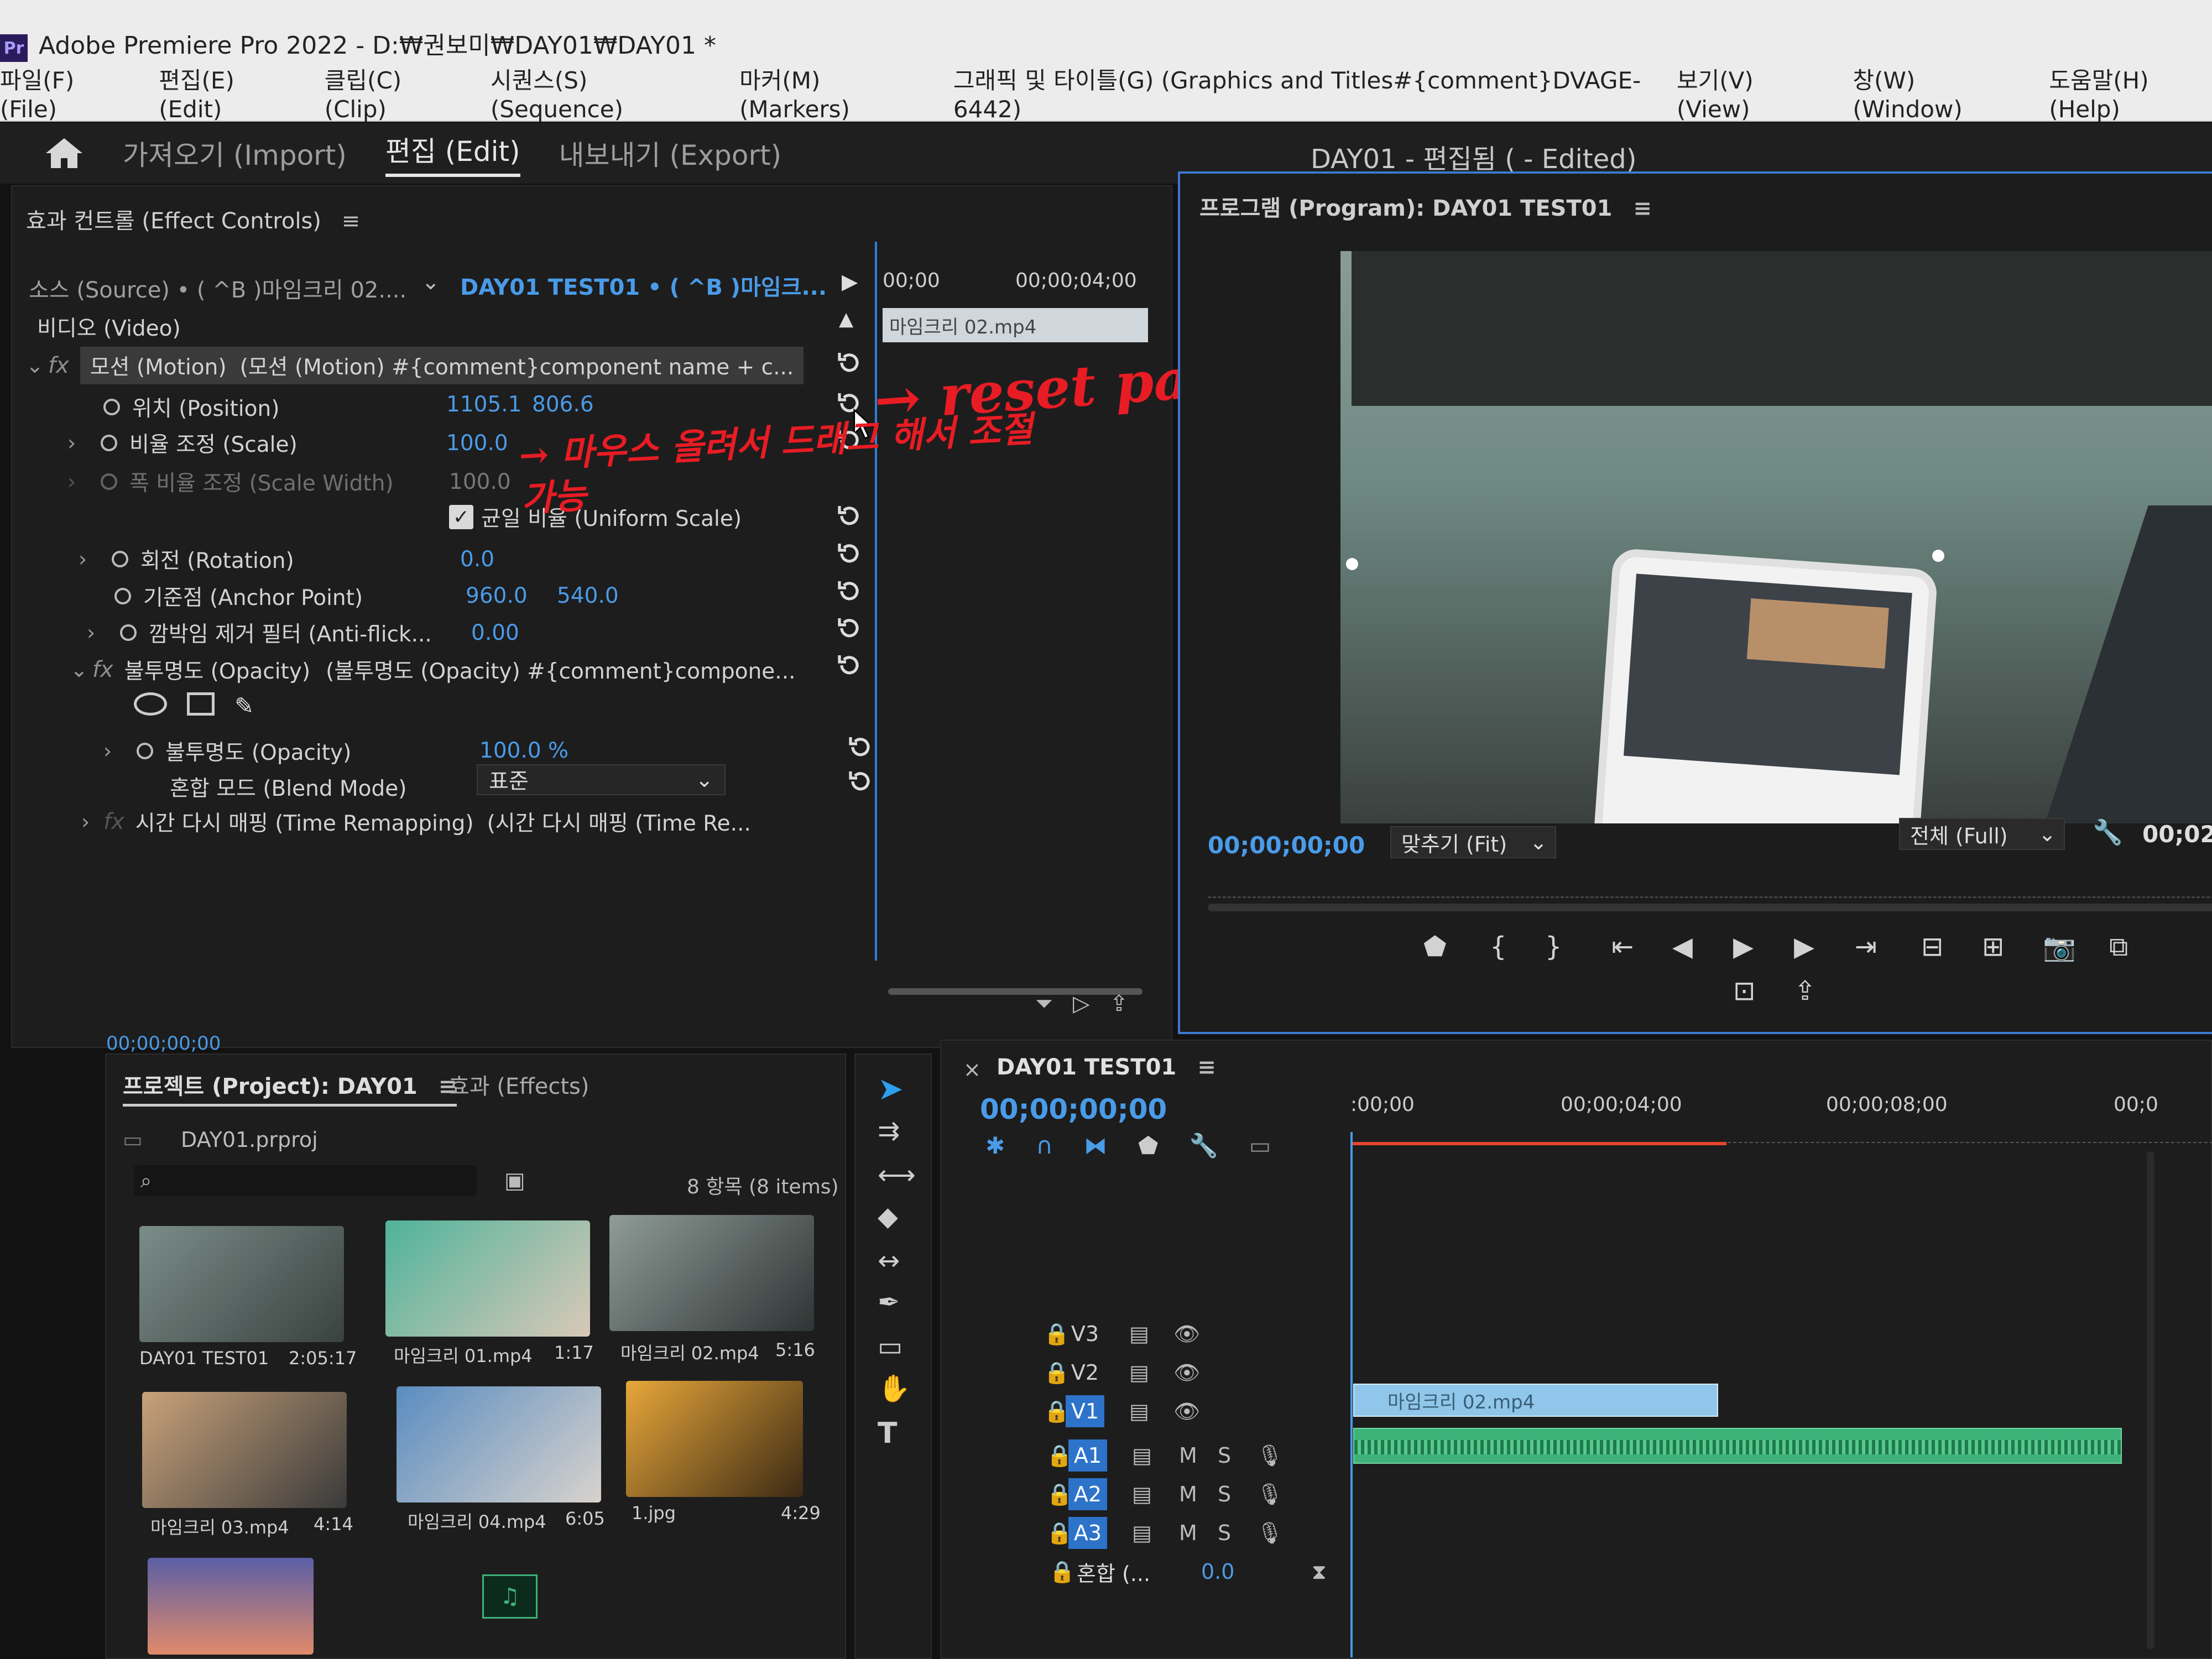 The image size is (2212, 1659). Describe the element at coordinates (1743, 947) in the screenshot. I see `play-icon: ▶` at that location.